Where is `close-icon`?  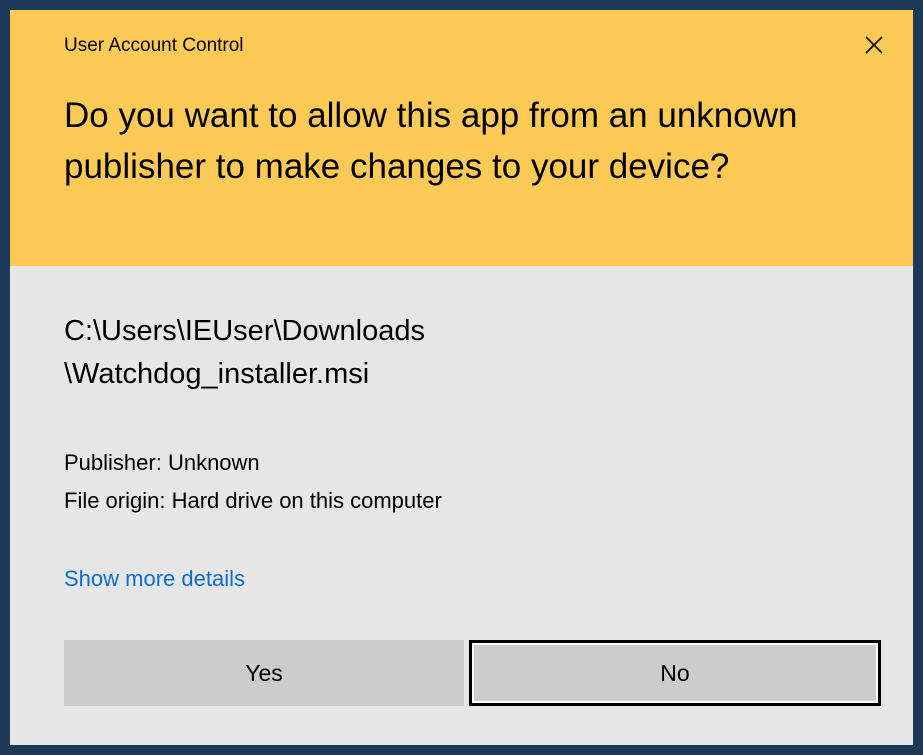
close-icon is located at coordinates (874, 45).